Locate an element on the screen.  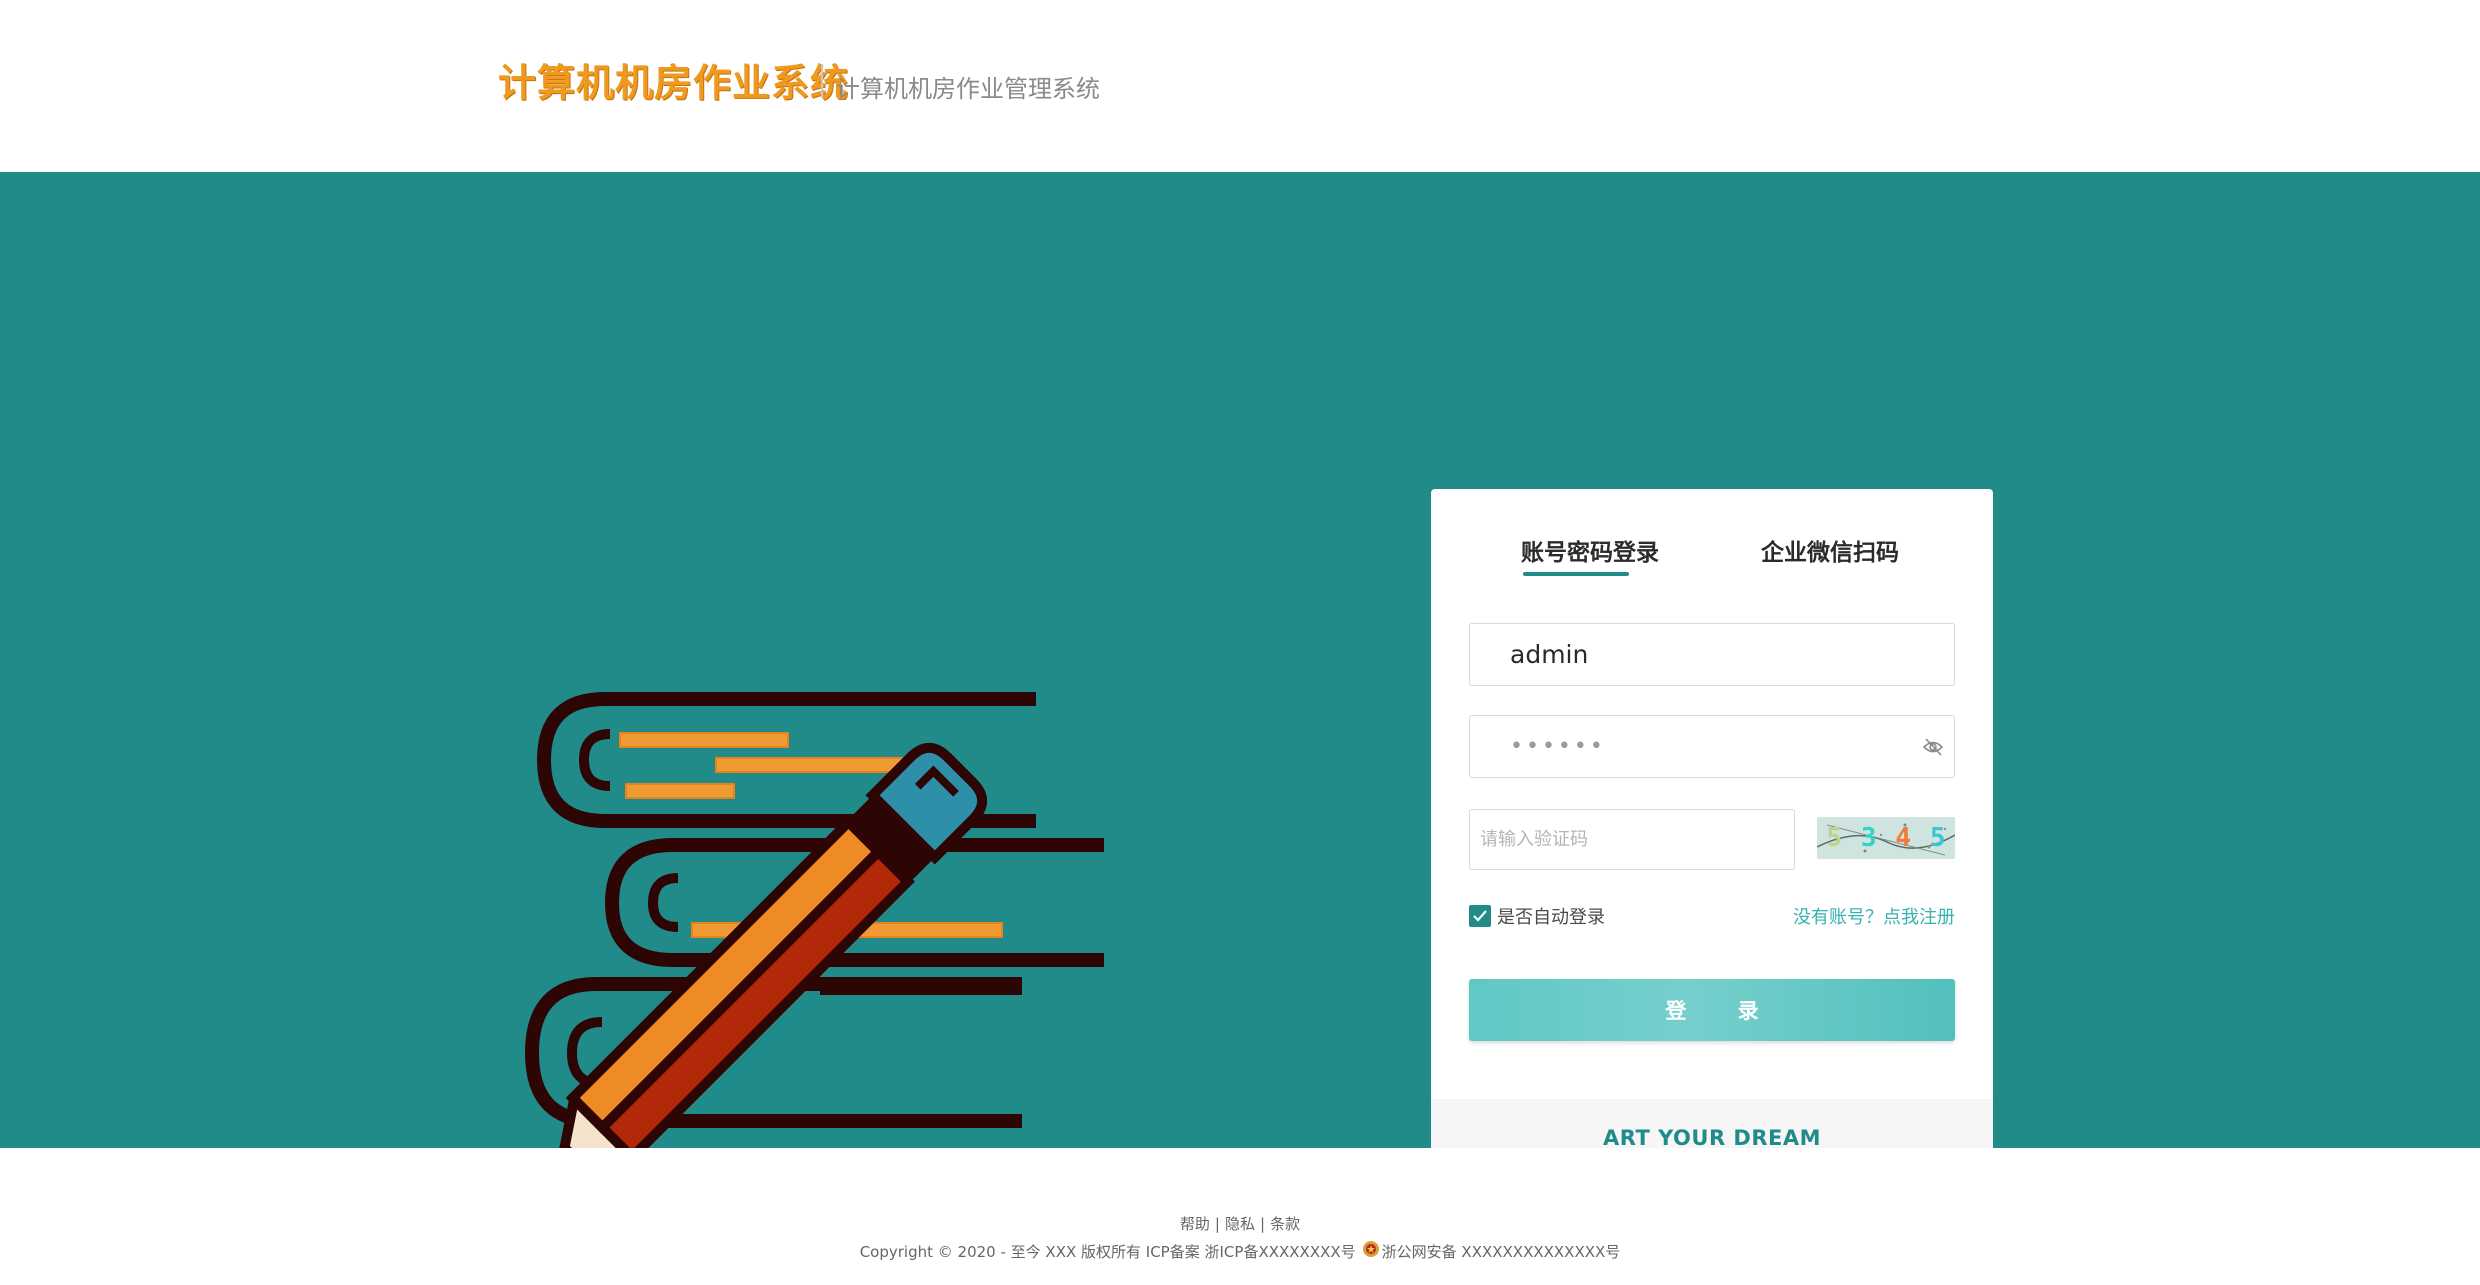
captcha-char-3: 4 is located at coordinates (1903, 838).